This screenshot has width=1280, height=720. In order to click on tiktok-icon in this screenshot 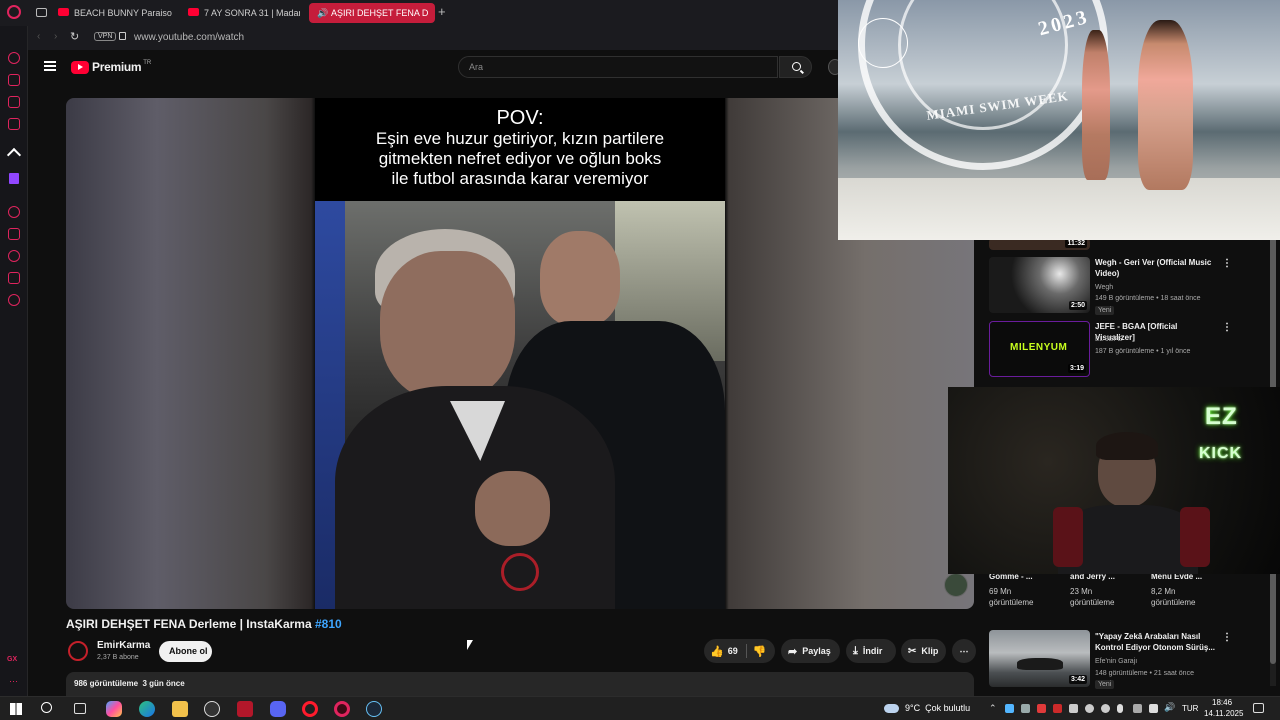, I will do `click(14, 155)`.